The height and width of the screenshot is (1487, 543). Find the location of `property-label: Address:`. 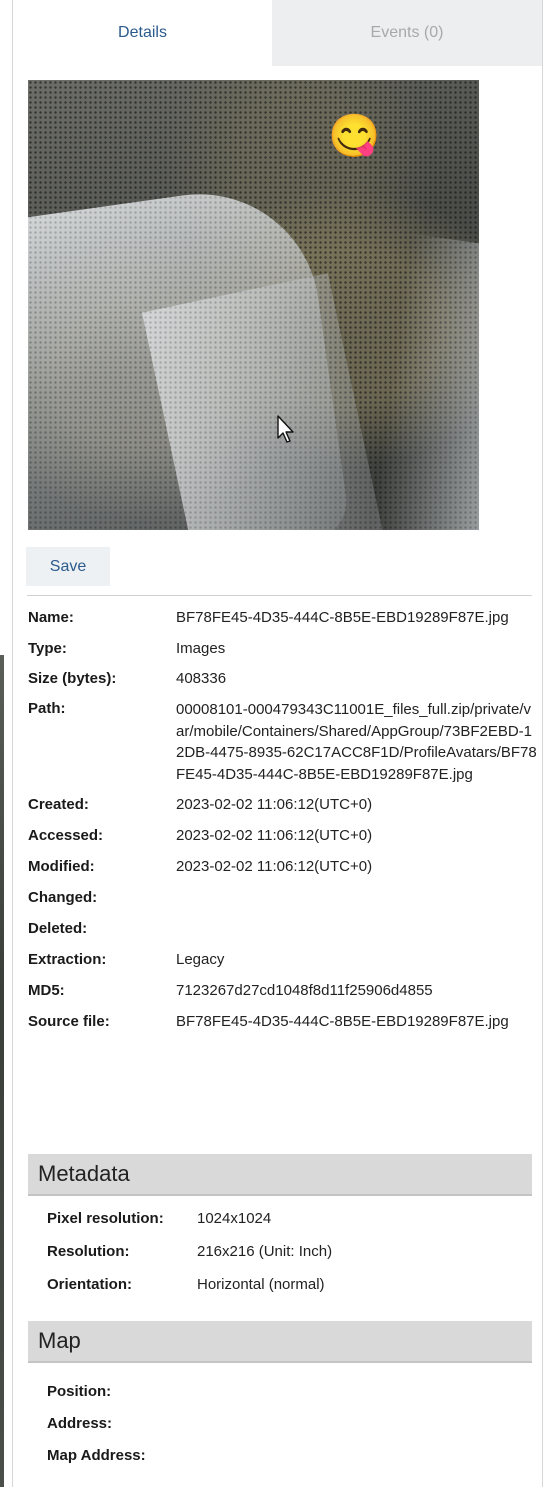

property-label: Address: is located at coordinates (80, 1423).